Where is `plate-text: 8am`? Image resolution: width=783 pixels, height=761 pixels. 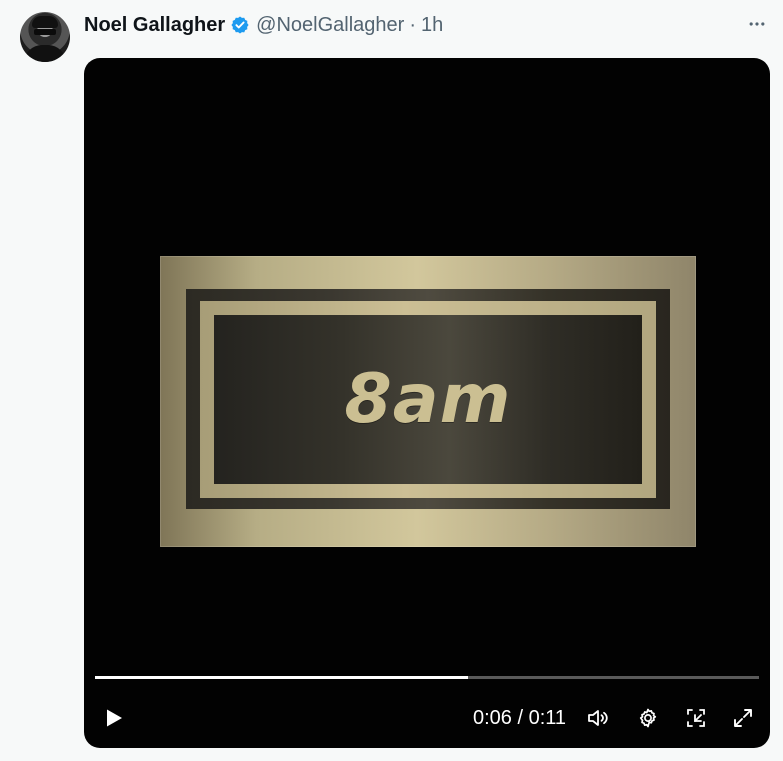 plate-text: 8am is located at coordinates (428, 399).